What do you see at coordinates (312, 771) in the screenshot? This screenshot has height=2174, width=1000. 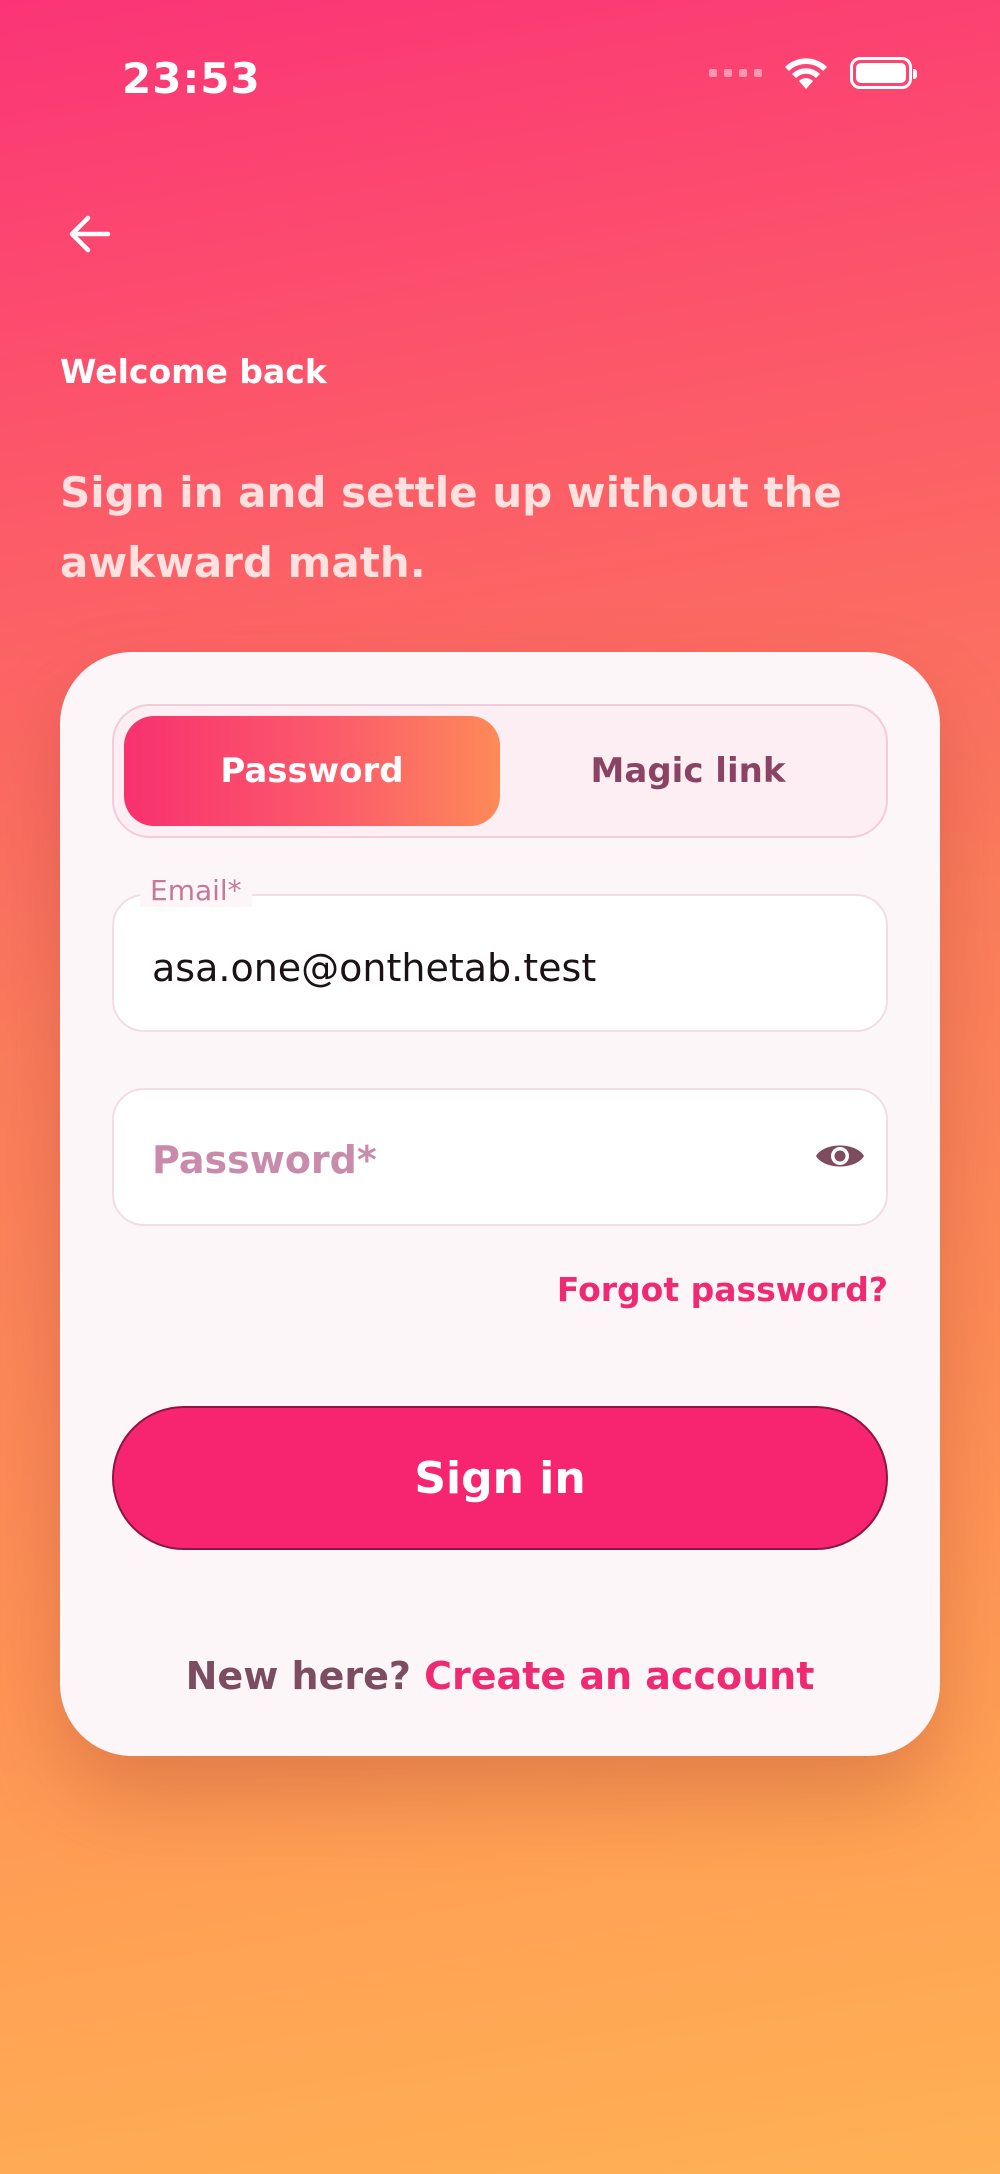 I see `tab-password: Password` at bounding box center [312, 771].